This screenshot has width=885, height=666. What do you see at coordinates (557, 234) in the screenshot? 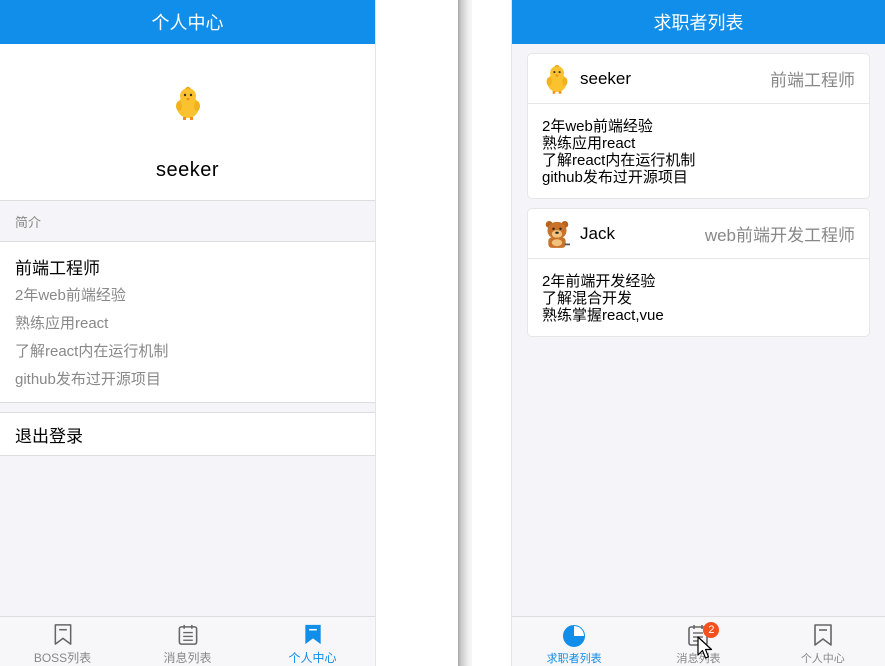
I see `bear-avatar-icon` at bounding box center [557, 234].